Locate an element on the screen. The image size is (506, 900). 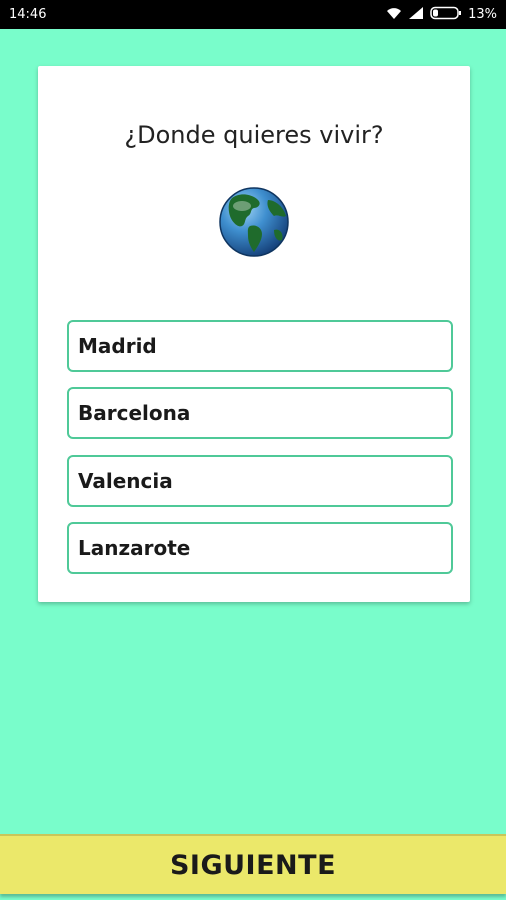
battery-percentage: 13% is located at coordinates (482, 14).